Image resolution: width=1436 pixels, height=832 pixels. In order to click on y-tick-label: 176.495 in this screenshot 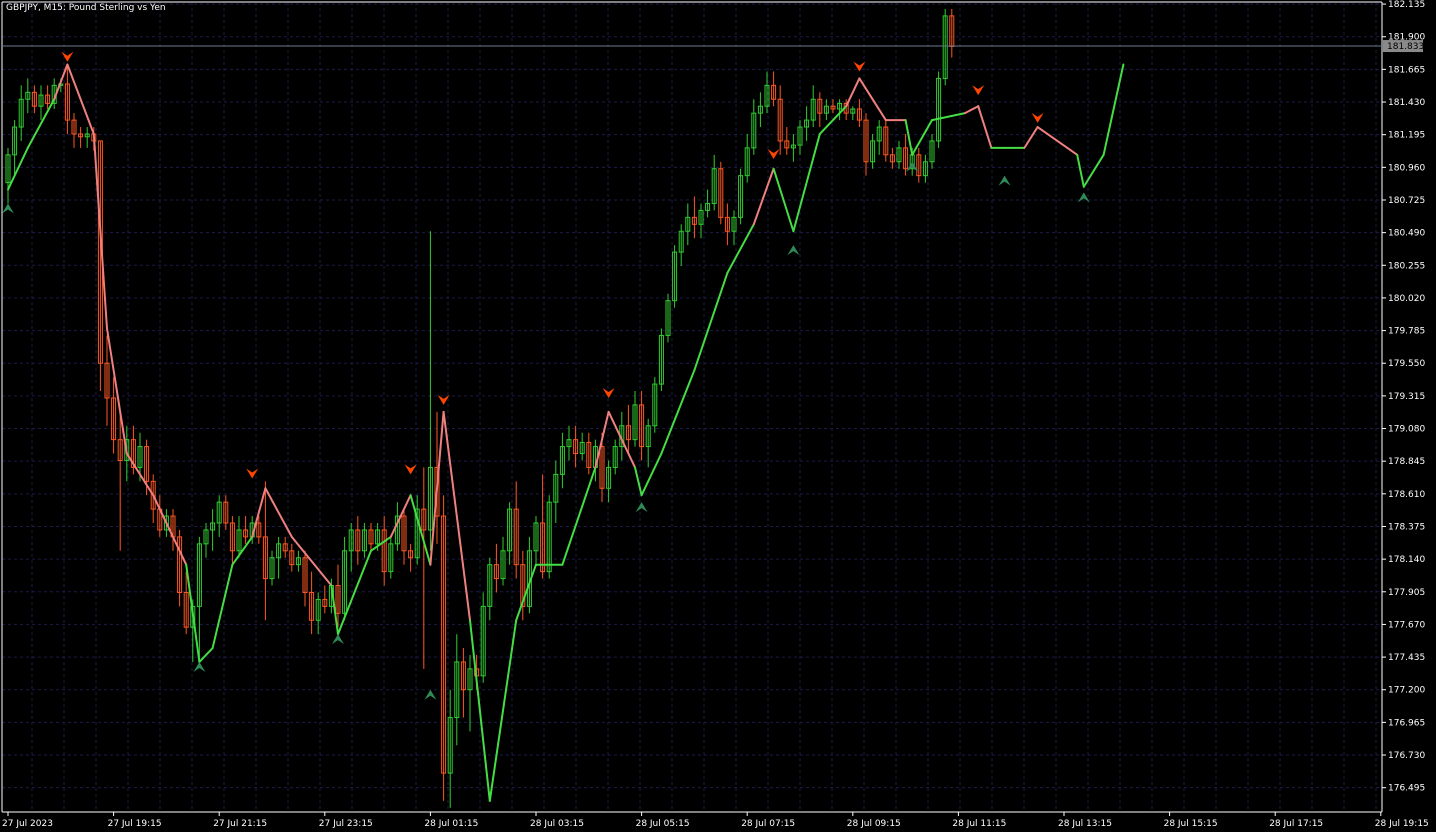, I will do `click(1406, 789)`.